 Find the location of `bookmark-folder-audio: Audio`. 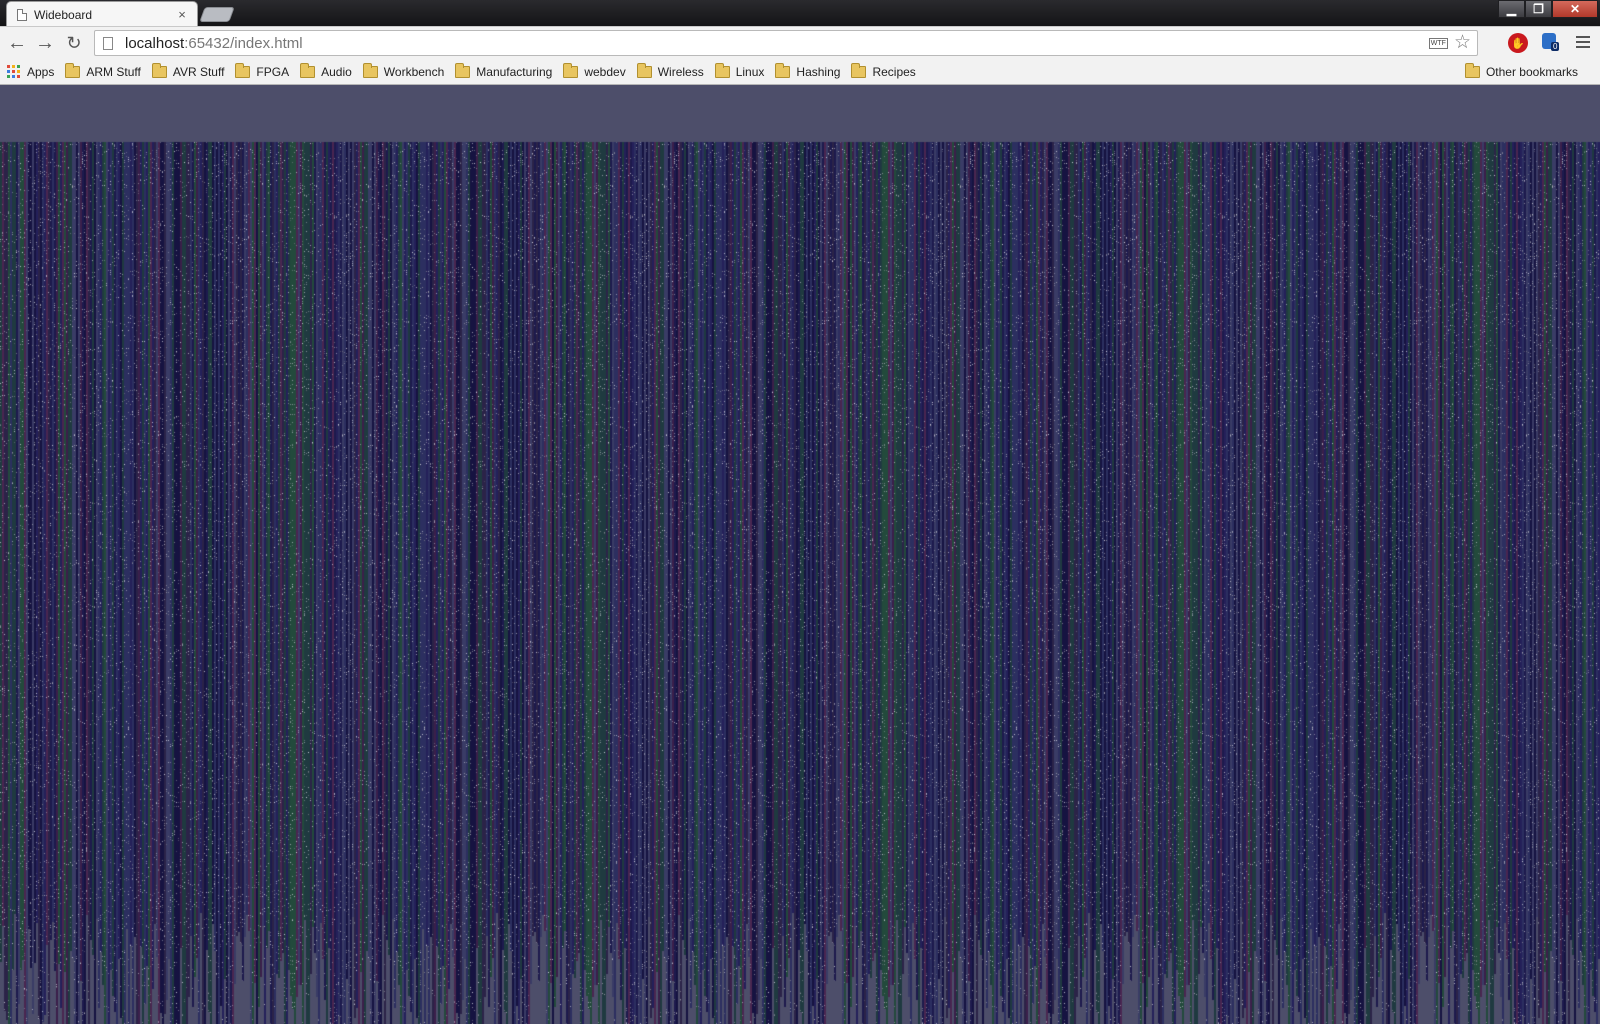

bookmark-folder-audio: Audio is located at coordinates (326, 70).